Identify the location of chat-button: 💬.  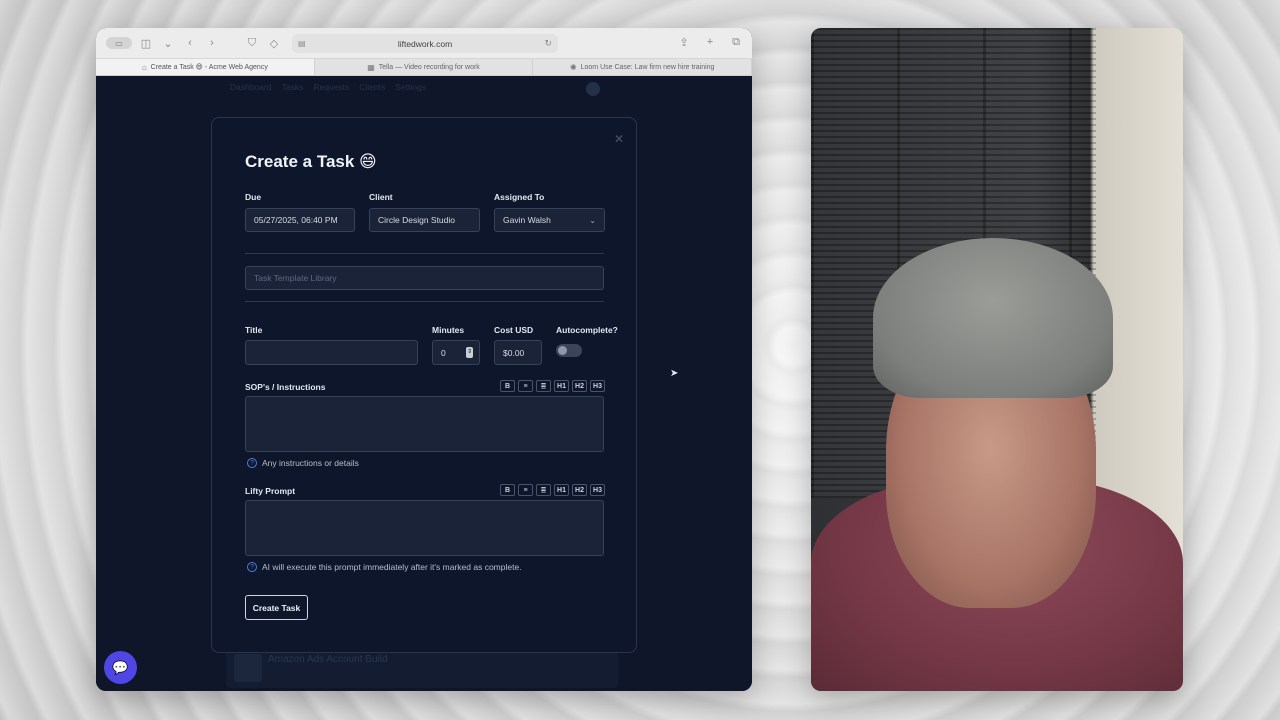
(120, 667).